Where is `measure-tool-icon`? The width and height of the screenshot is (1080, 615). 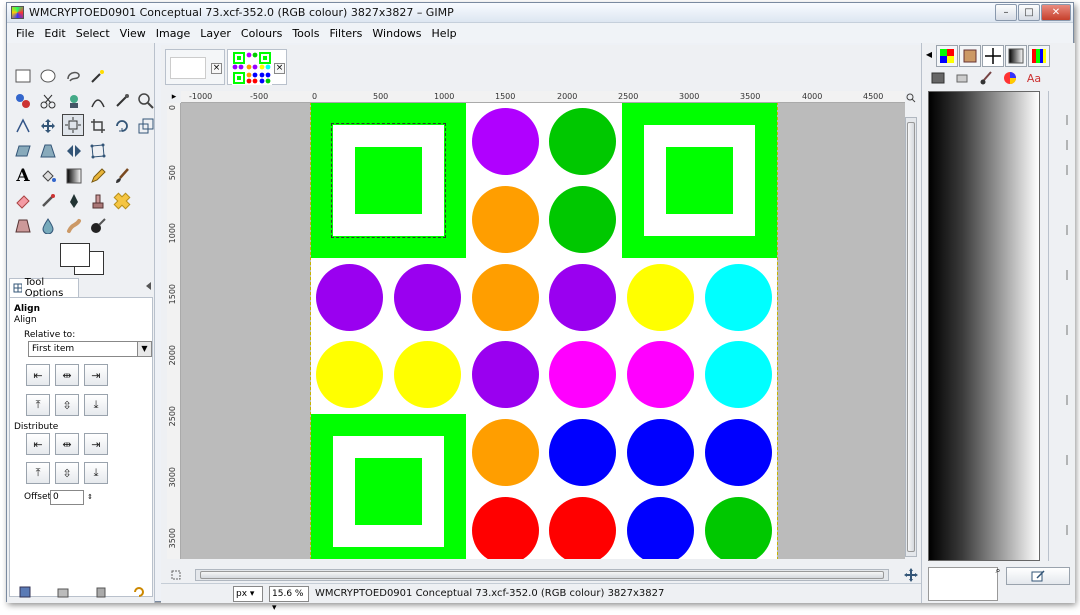 measure-tool-icon is located at coordinates (23, 126).